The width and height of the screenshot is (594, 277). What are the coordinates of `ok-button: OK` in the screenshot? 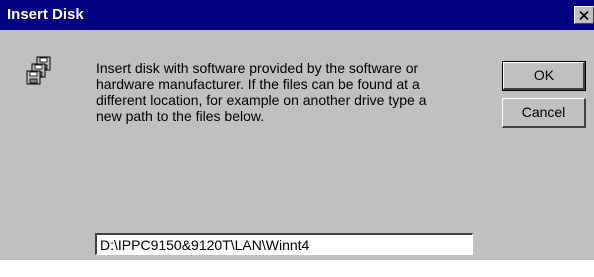 It's located at (544, 76).